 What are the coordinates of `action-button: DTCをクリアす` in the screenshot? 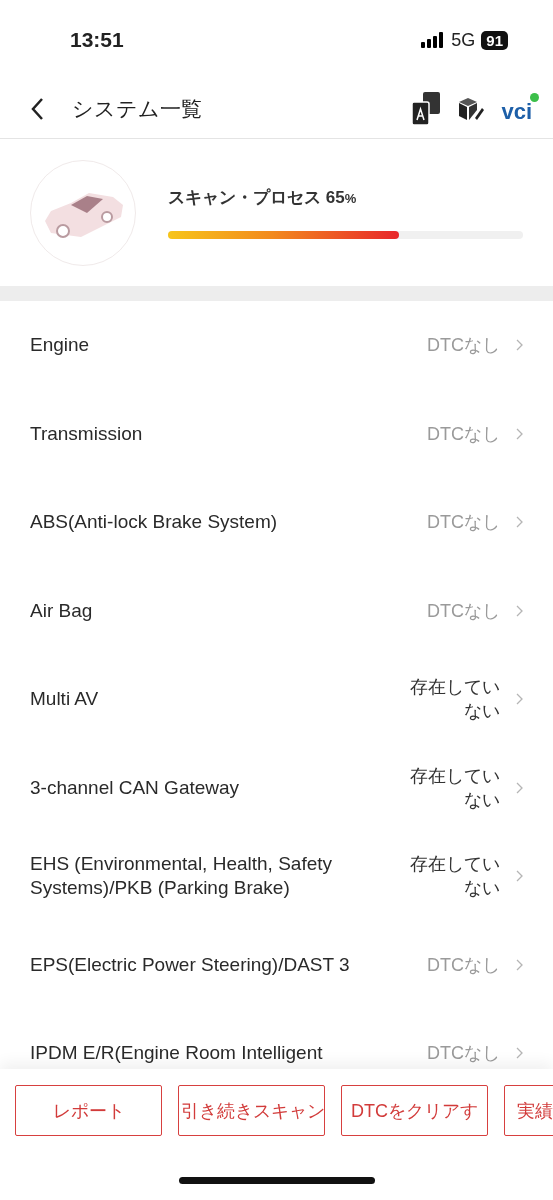 It's located at (414, 1110).